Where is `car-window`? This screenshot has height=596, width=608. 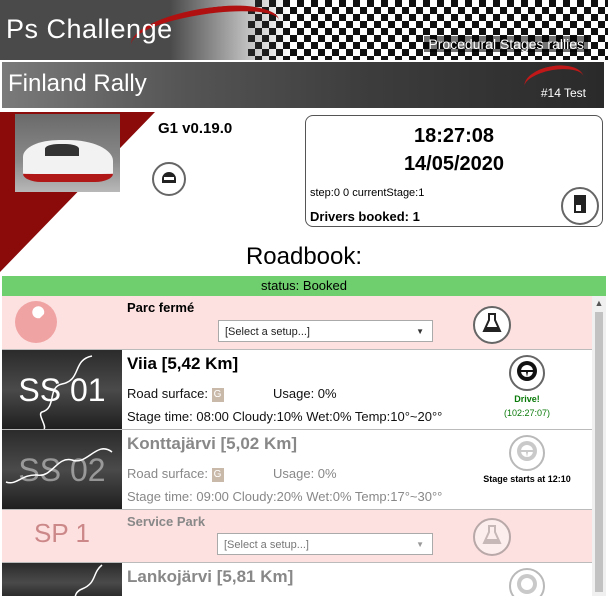 car-window is located at coordinates (62, 150).